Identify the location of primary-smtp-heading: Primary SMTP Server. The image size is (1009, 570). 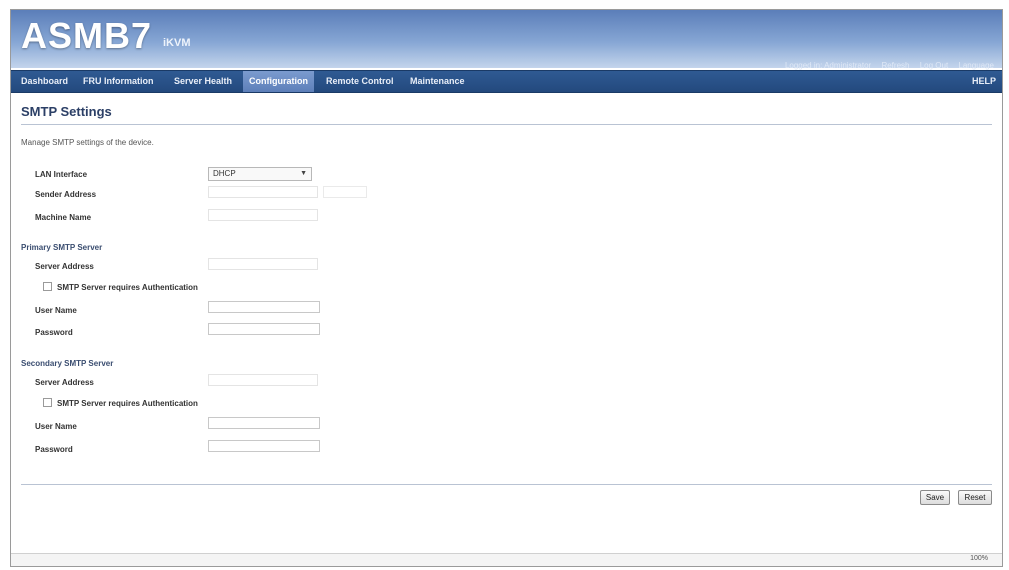
(62, 247).